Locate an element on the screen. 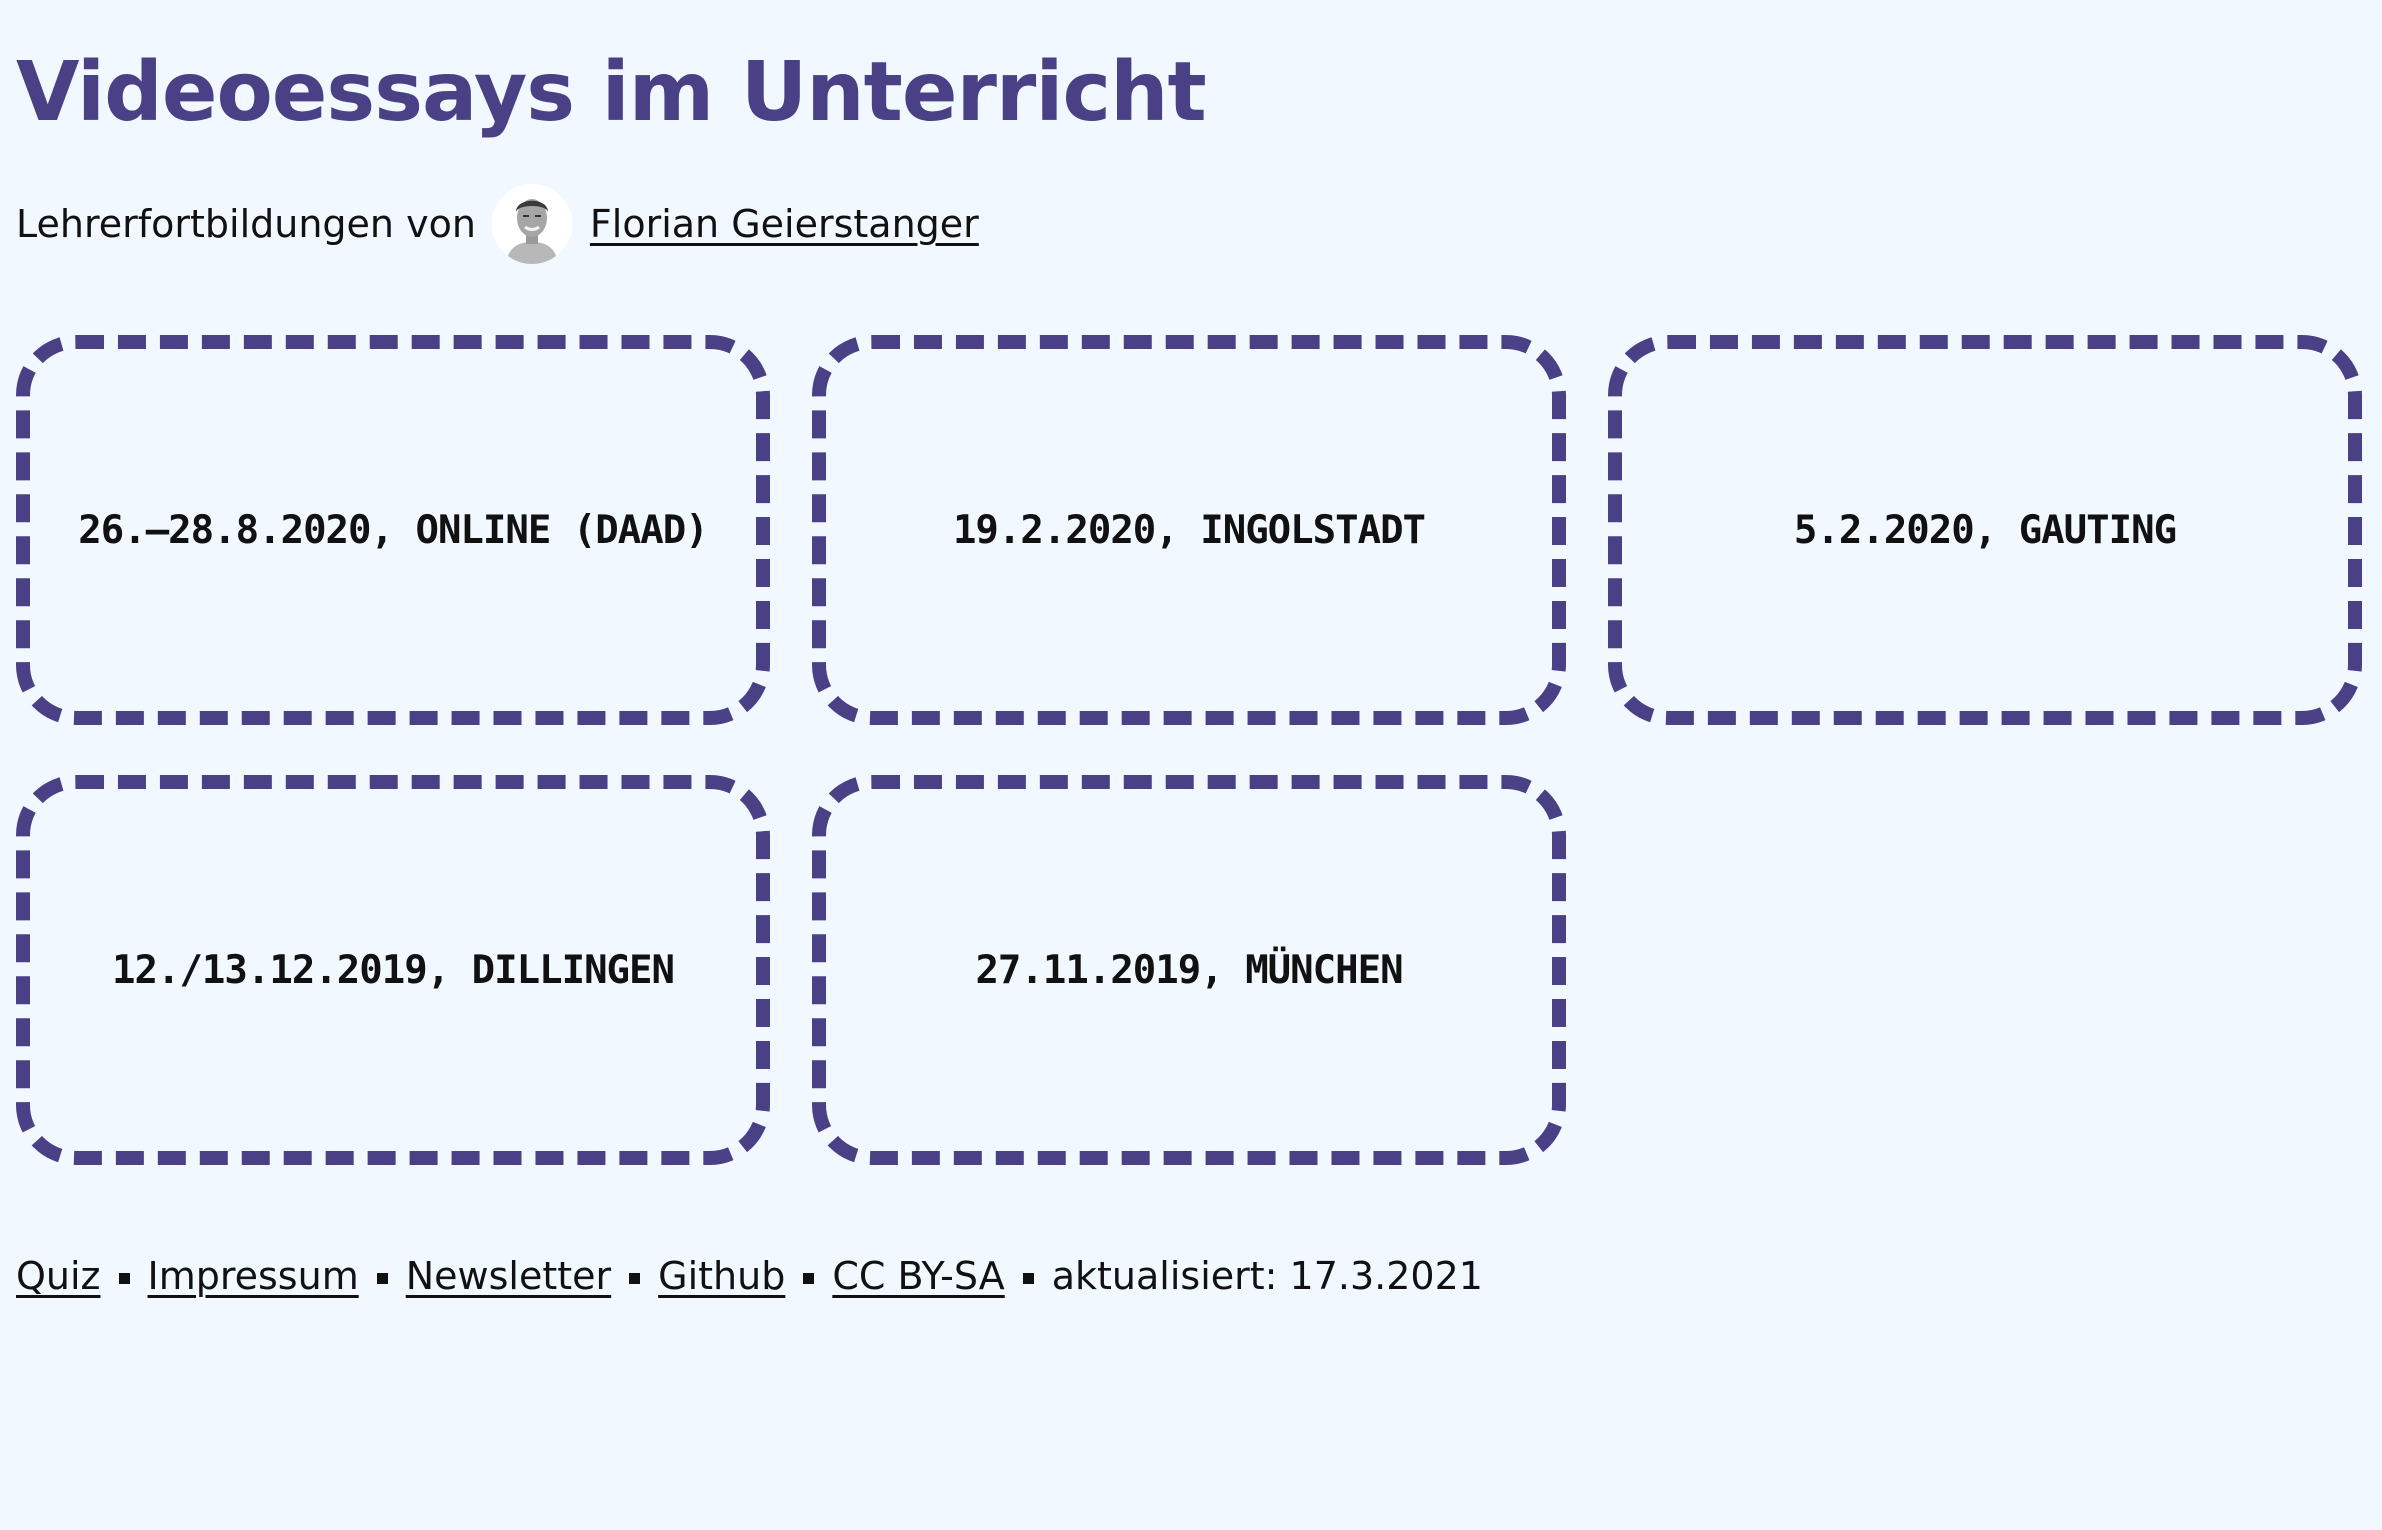 This screenshot has height=1530, width=2382. avatar-portrait-icon is located at coordinates (531, 224).